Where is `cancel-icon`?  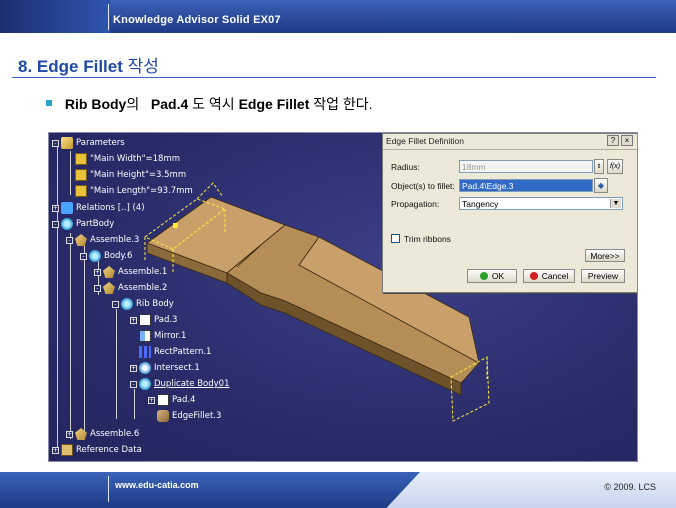
cancel-icon is located at coordinates (533, 276).